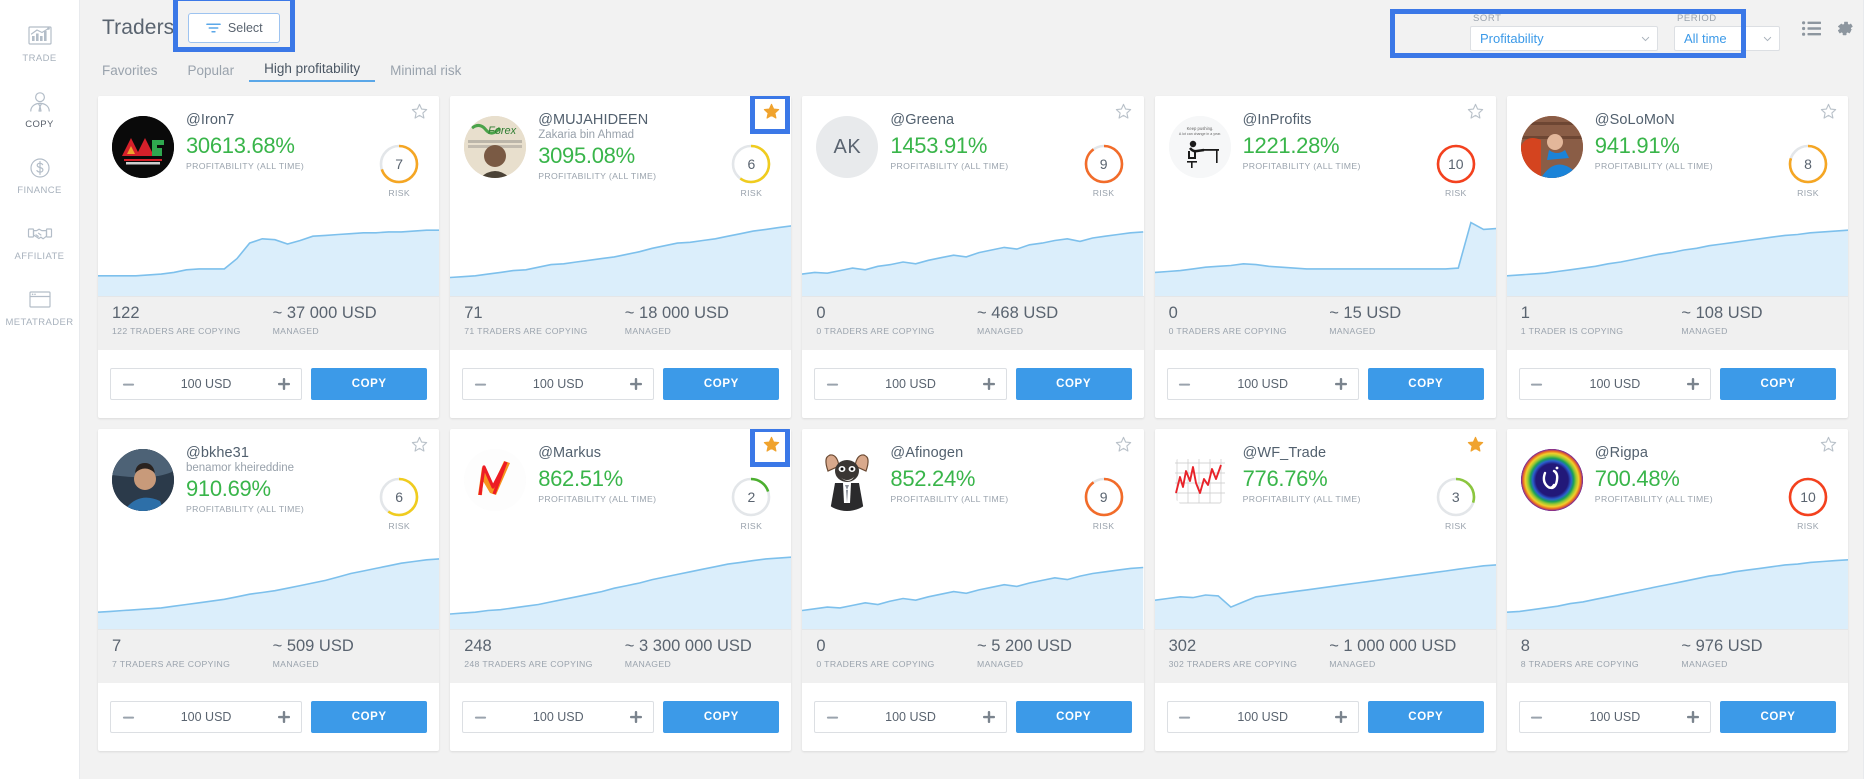 This screenshot has width=1864, height=779. I want to click on sidebar-item-finance: FINANCE, so click(40, 175).